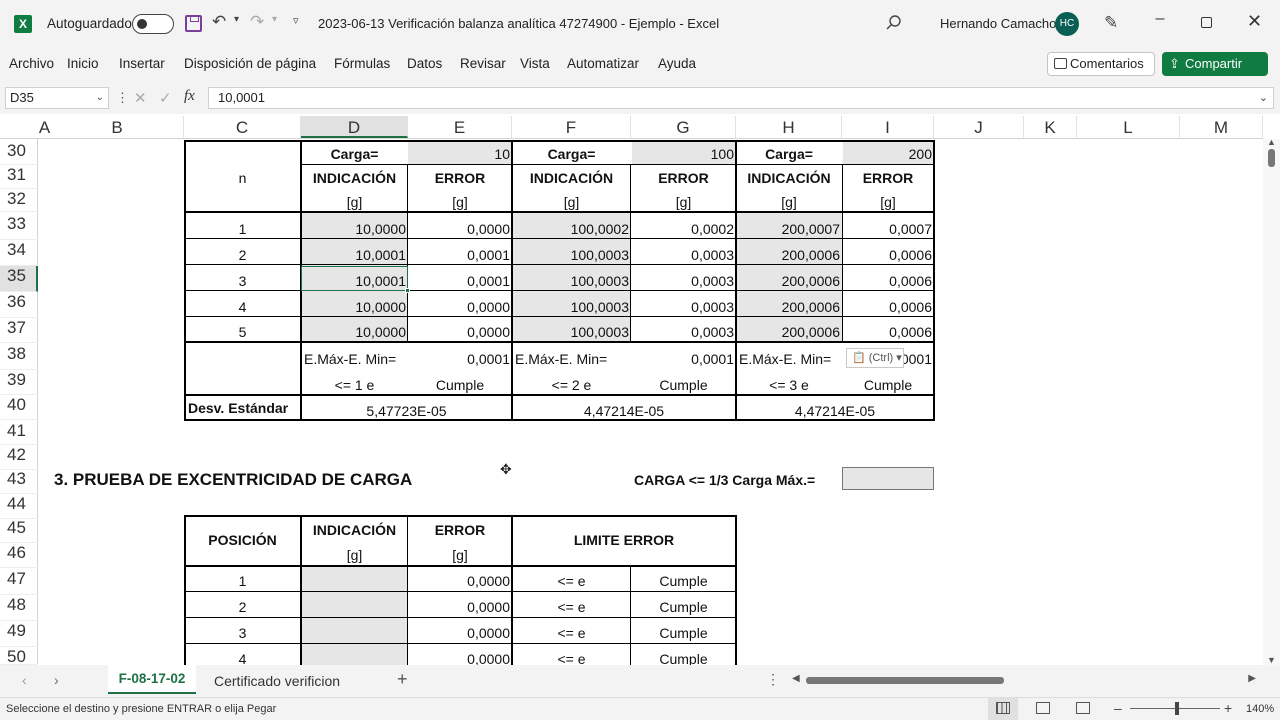  What do you see at coordinates (1271, 401) in the screenshot?
I see `vertical-scrollbar: ▲ ▼` at bounding box center [1271, 401].